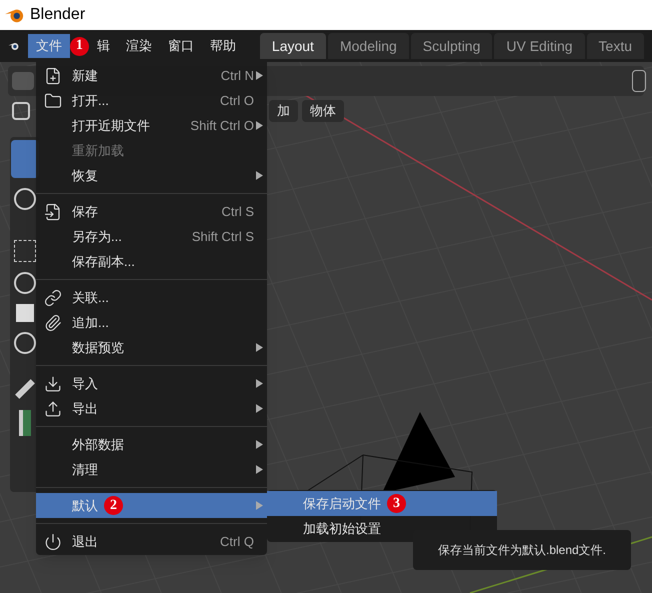 Image resolution: width=652 pixels, height=593 pixels. What do you see at coordinates (98, 445) in the screenshot?
I see `menu-label: 外部数据` at bounding box center [98, 445].